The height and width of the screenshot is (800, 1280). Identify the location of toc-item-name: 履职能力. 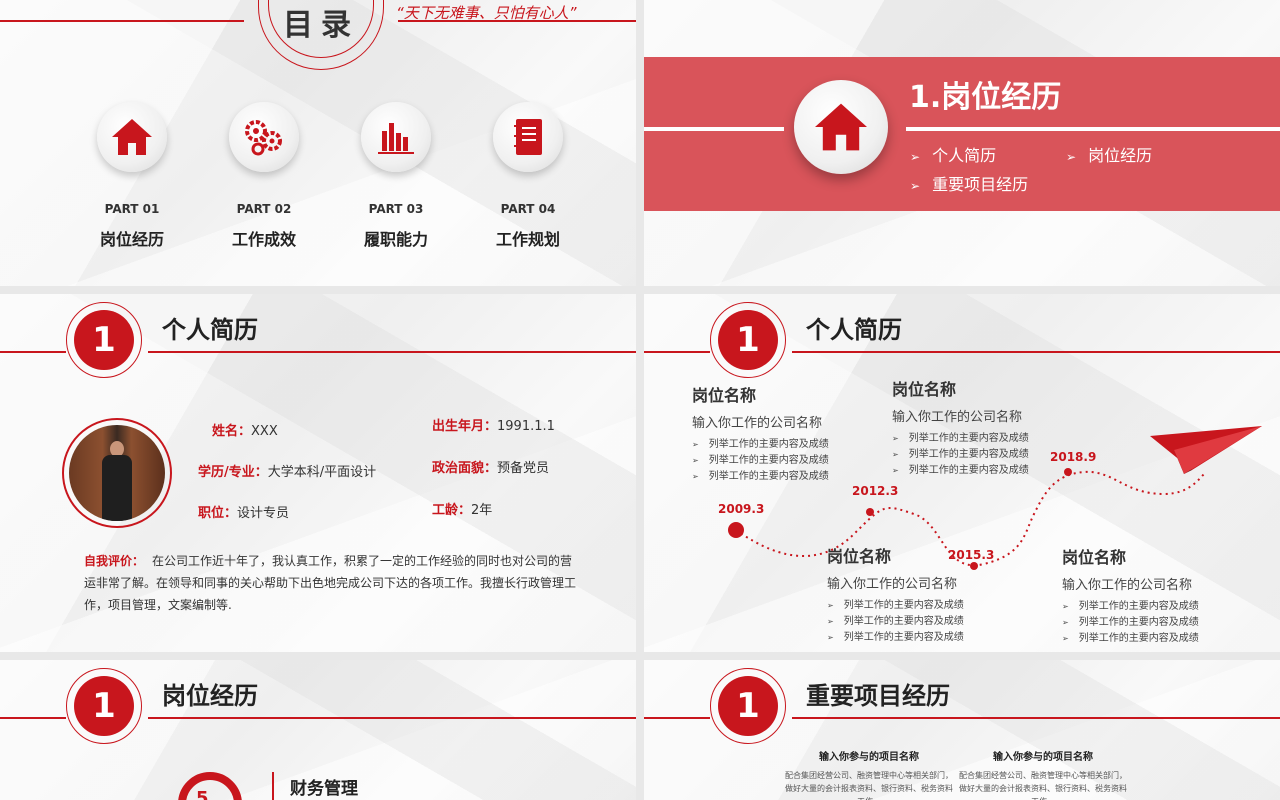
(395, 239).